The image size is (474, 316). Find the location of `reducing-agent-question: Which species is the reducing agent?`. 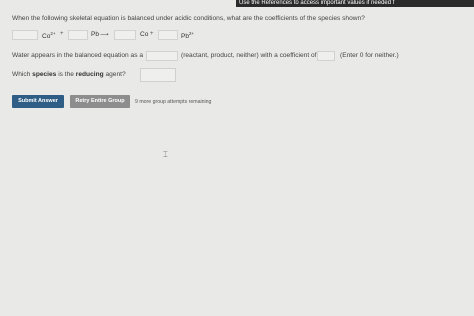

reducing-agent-question: Which species is the reducing agent? is located at coordinates (69, 74).